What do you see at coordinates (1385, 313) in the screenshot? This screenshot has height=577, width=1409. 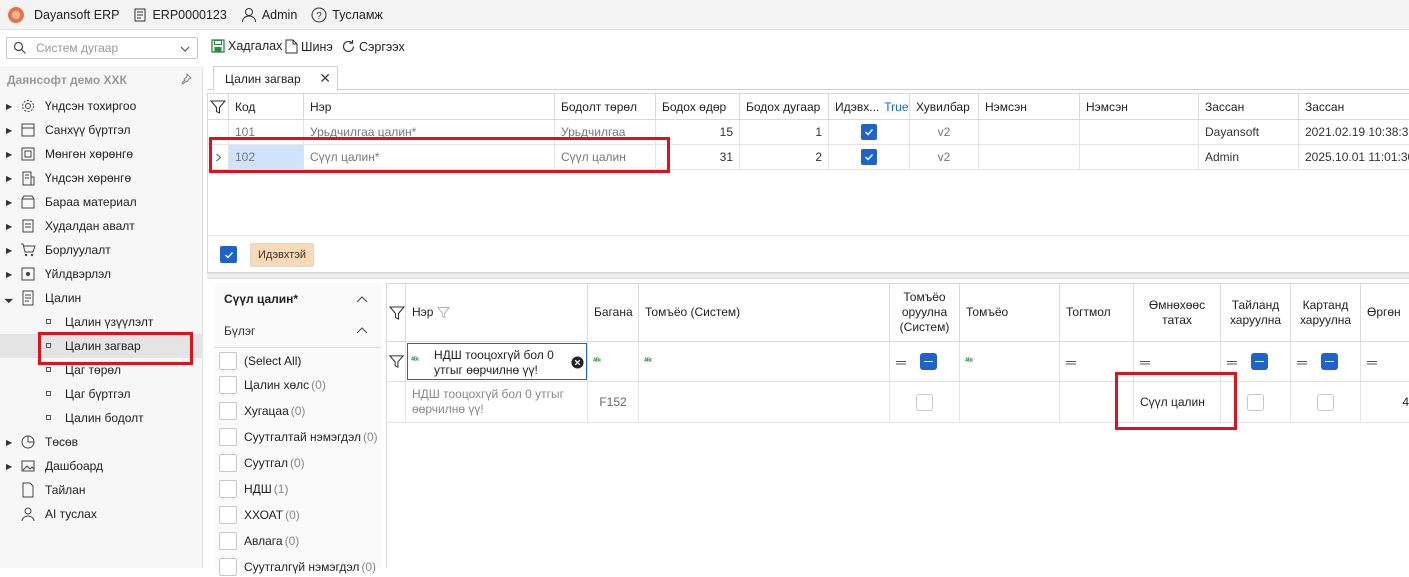 I see `col-header-width: Өргөн` at bounding box center [1385, 313].